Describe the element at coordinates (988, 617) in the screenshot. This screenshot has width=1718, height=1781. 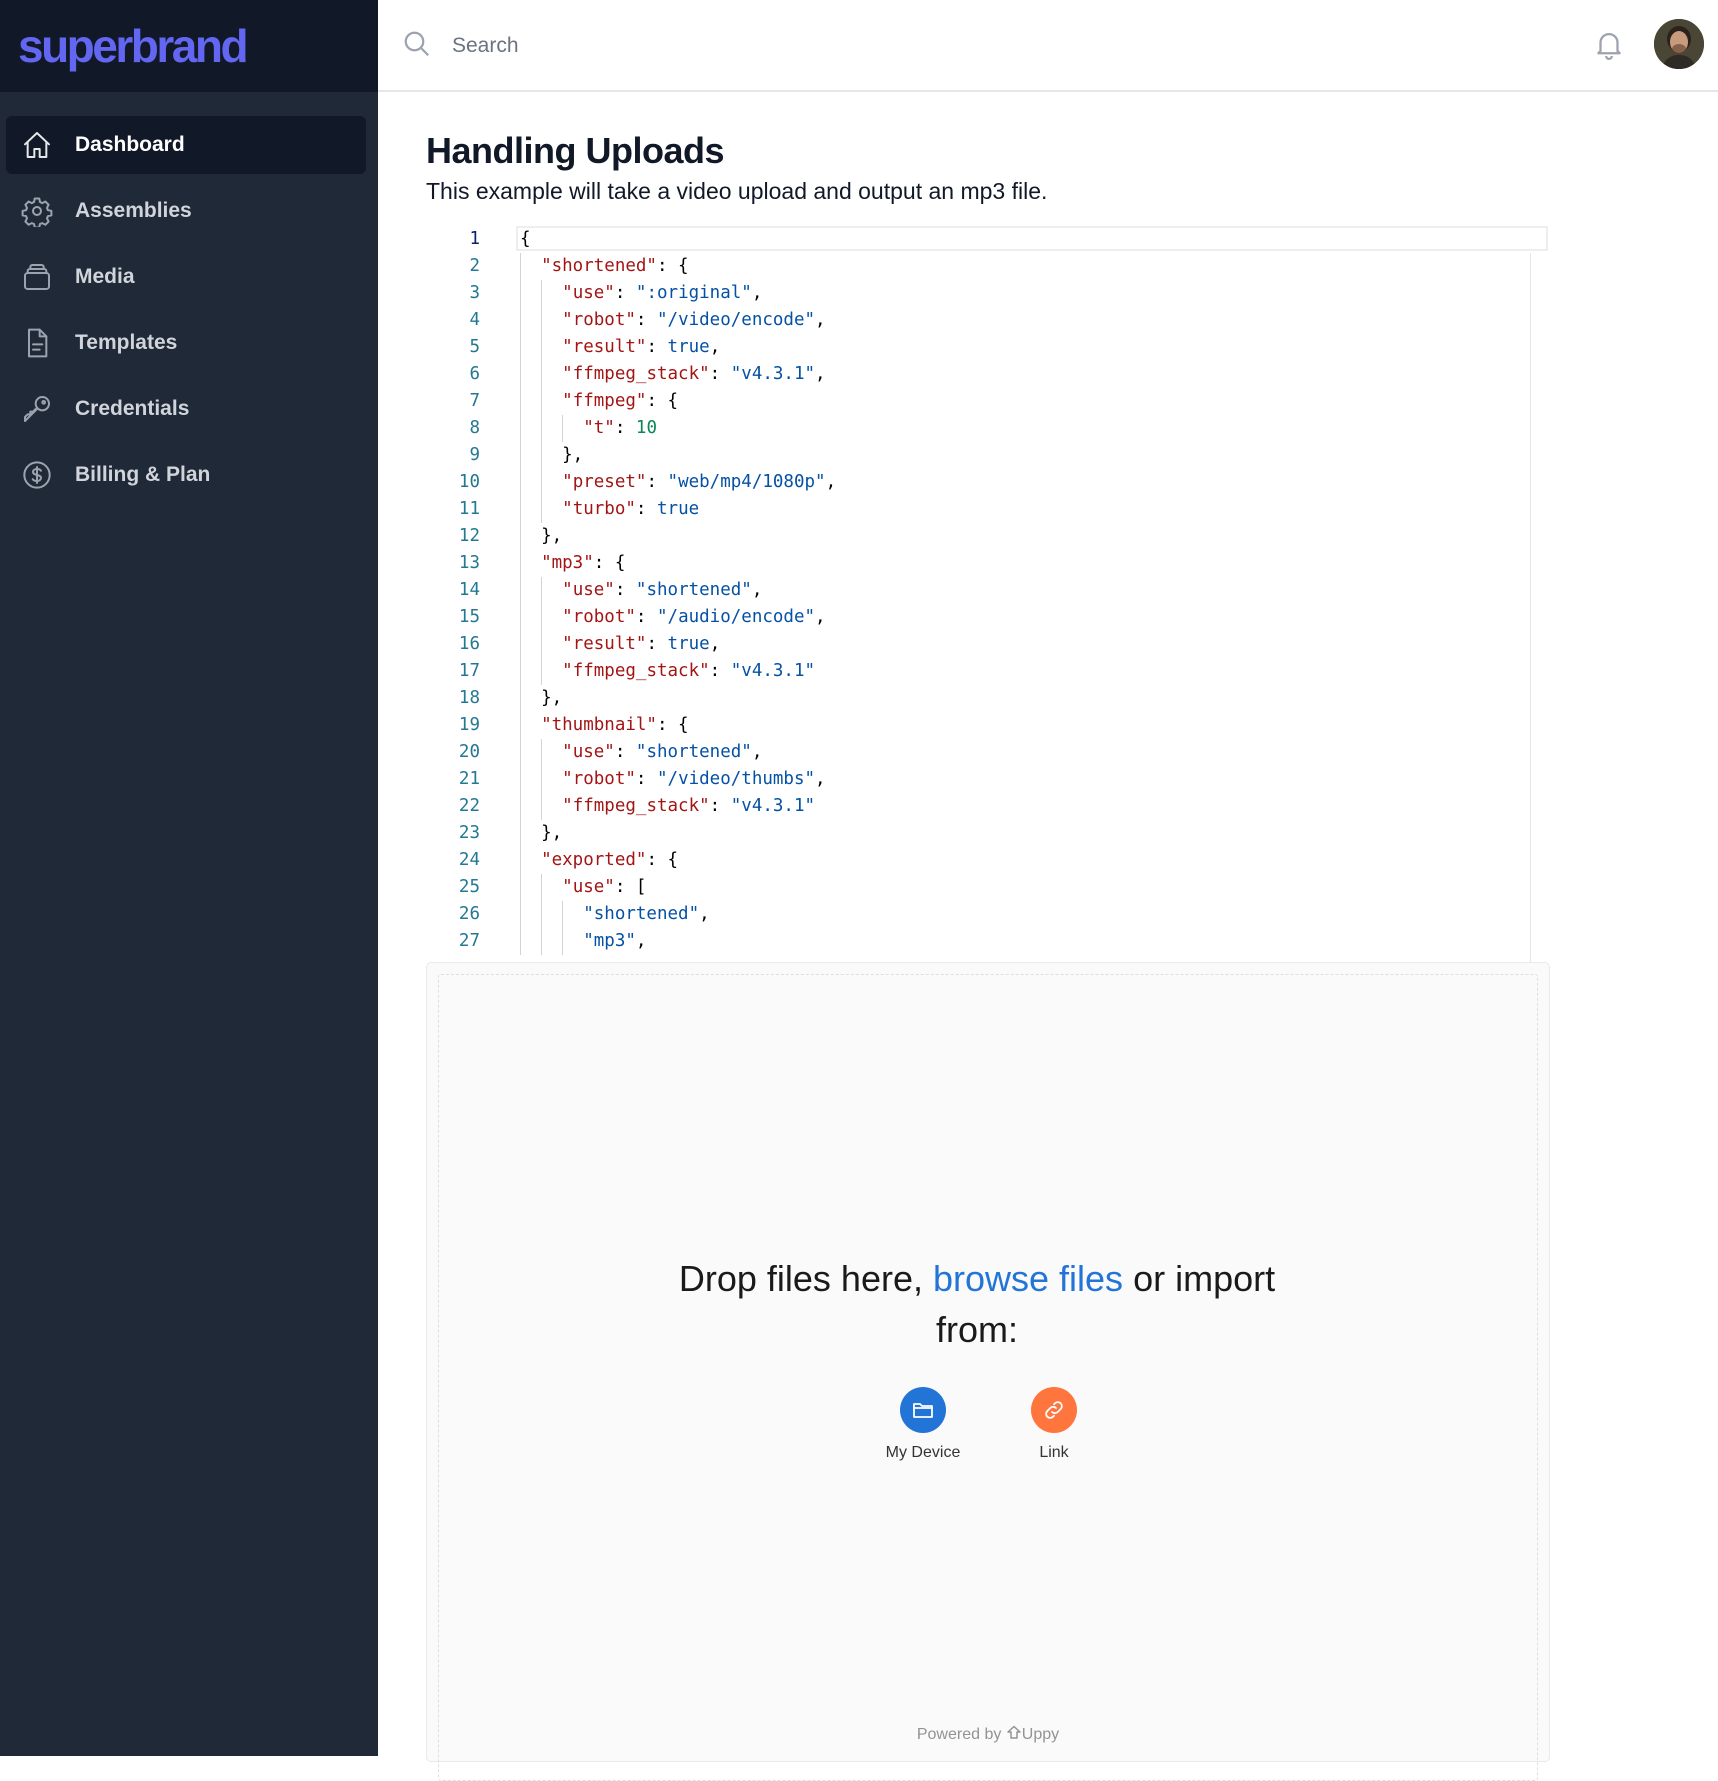
I see `code-line: 15 "robot": "/audio/encode",` at that location.